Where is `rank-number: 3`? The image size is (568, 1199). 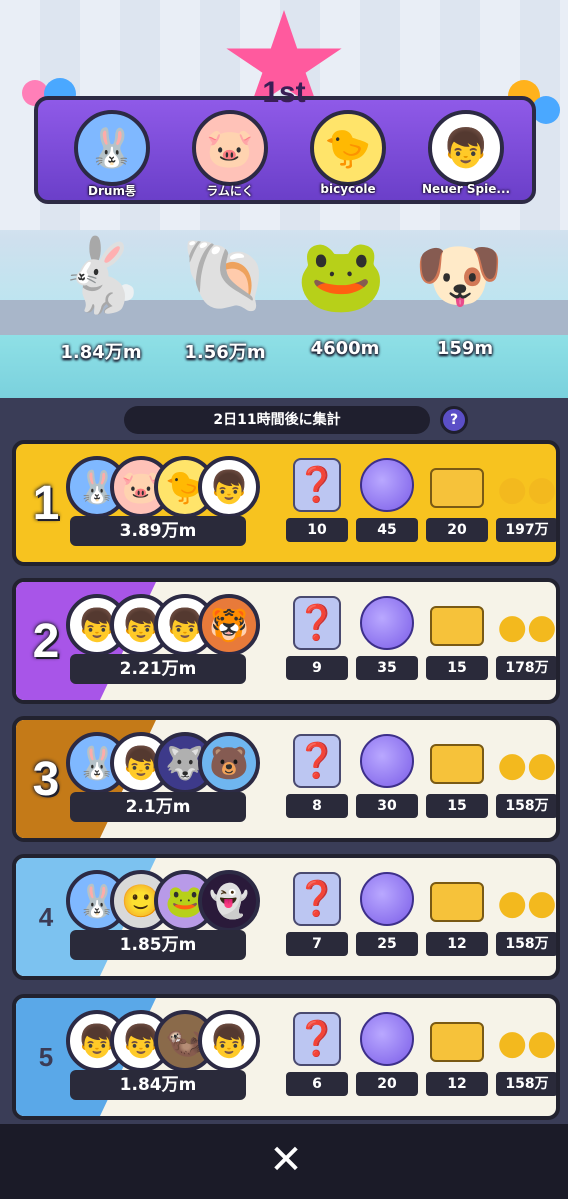 rank-number: 3 is located at coordinates (46, 779).